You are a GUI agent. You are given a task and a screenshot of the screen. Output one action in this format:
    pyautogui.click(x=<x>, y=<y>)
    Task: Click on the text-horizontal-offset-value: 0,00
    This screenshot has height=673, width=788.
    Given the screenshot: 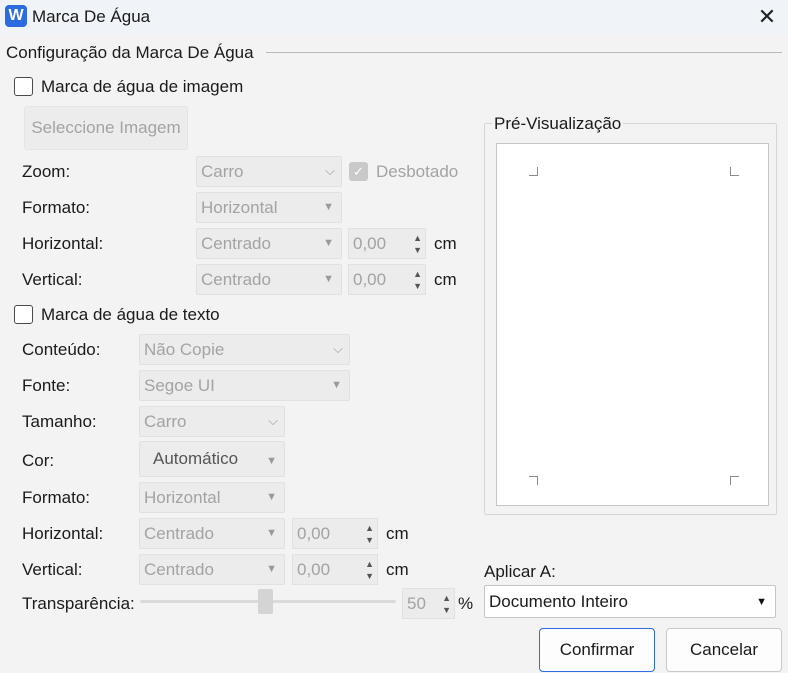 What is the action you would take?
    pyautogui.click(x=314, y=533)
    